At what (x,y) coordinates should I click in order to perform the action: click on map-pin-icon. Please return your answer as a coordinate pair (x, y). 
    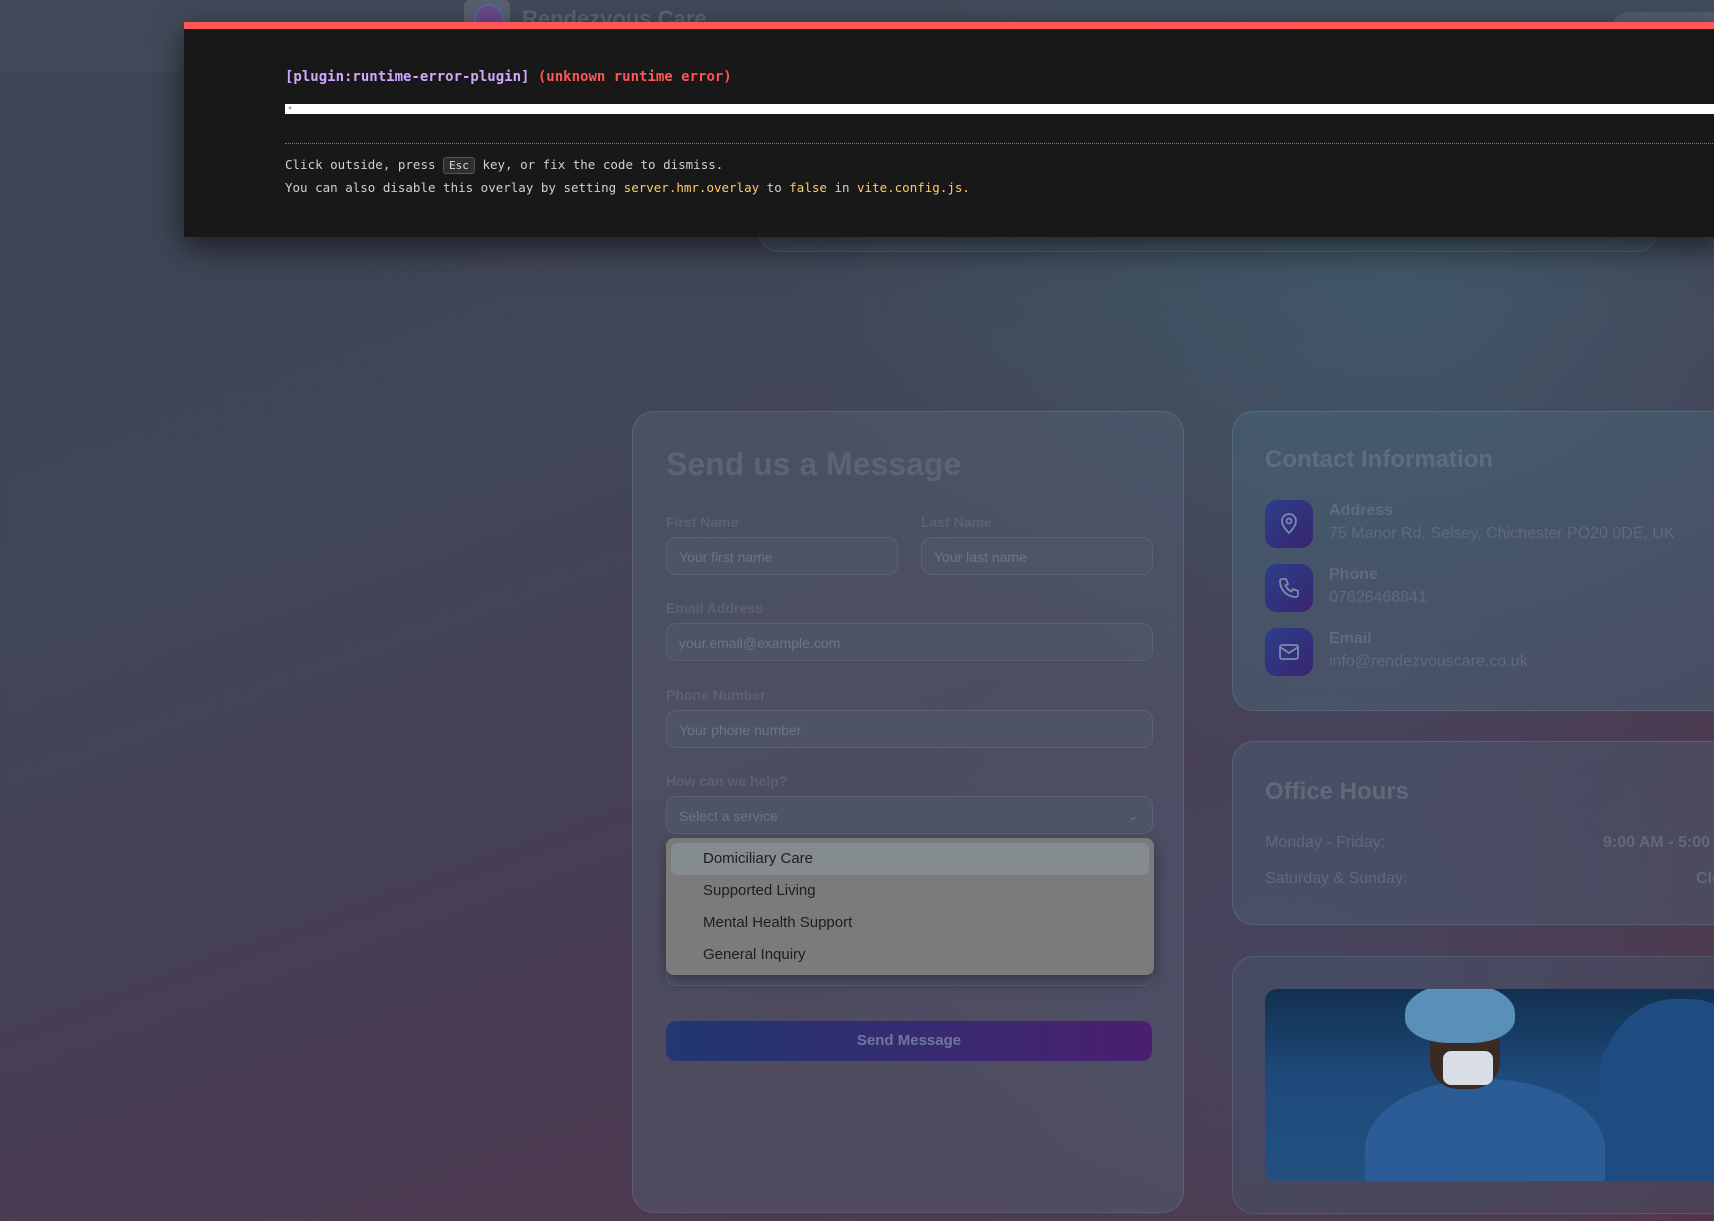
    Looking at the image, I should click on (1289, 524).